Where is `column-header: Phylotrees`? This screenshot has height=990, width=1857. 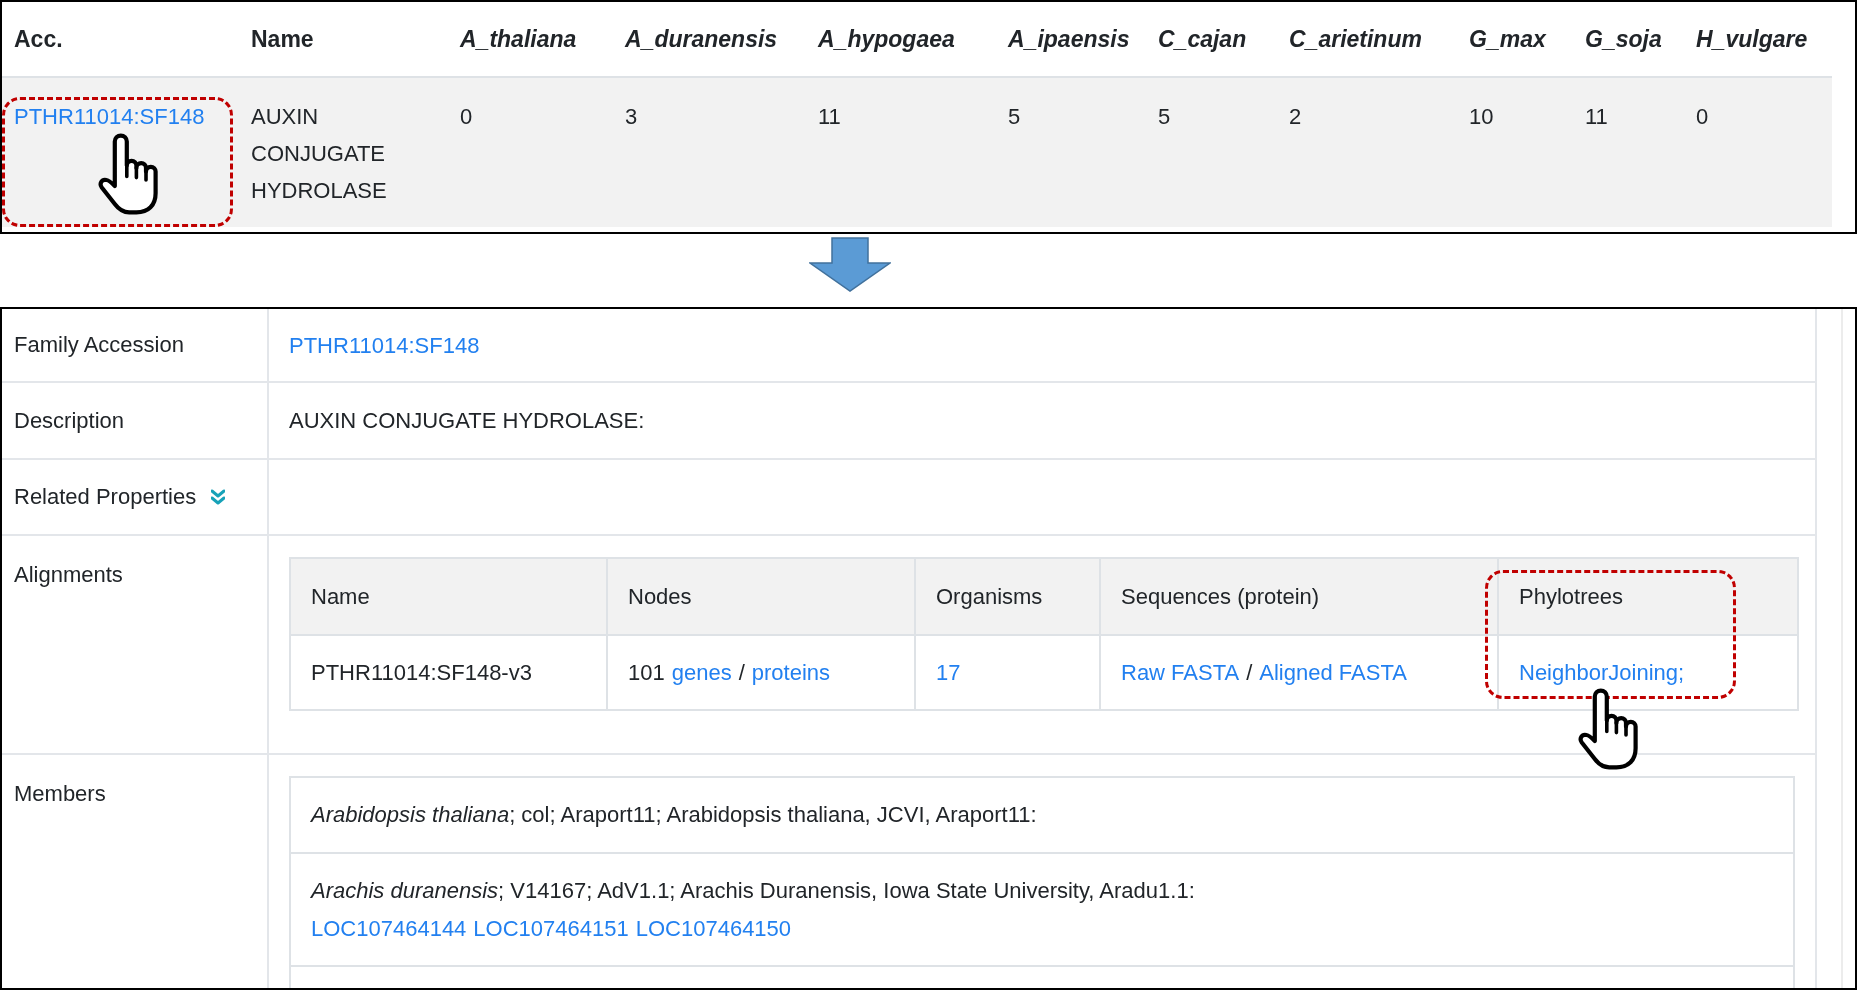 column-header: Phylotrees is located at coordinates (1649, 597).